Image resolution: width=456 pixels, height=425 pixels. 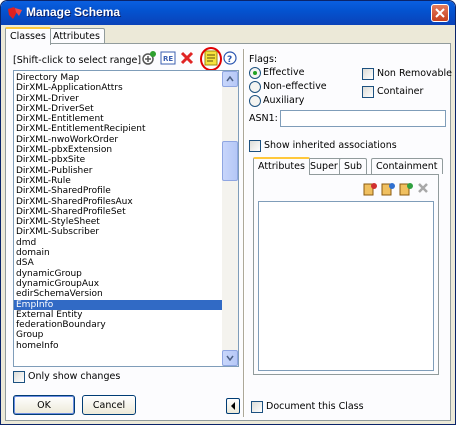 I want to click on class-list-scrollbar, so click(x=230, y=218).